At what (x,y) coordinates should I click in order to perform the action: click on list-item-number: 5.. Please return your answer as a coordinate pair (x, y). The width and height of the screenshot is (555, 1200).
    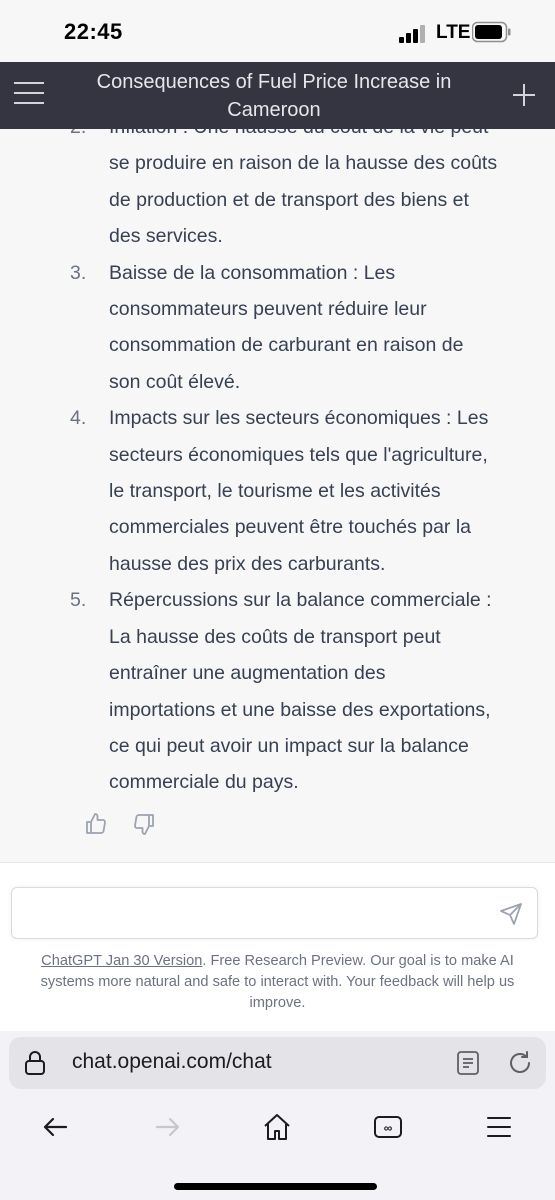
    Looking at the image, I should click on (78, 600).